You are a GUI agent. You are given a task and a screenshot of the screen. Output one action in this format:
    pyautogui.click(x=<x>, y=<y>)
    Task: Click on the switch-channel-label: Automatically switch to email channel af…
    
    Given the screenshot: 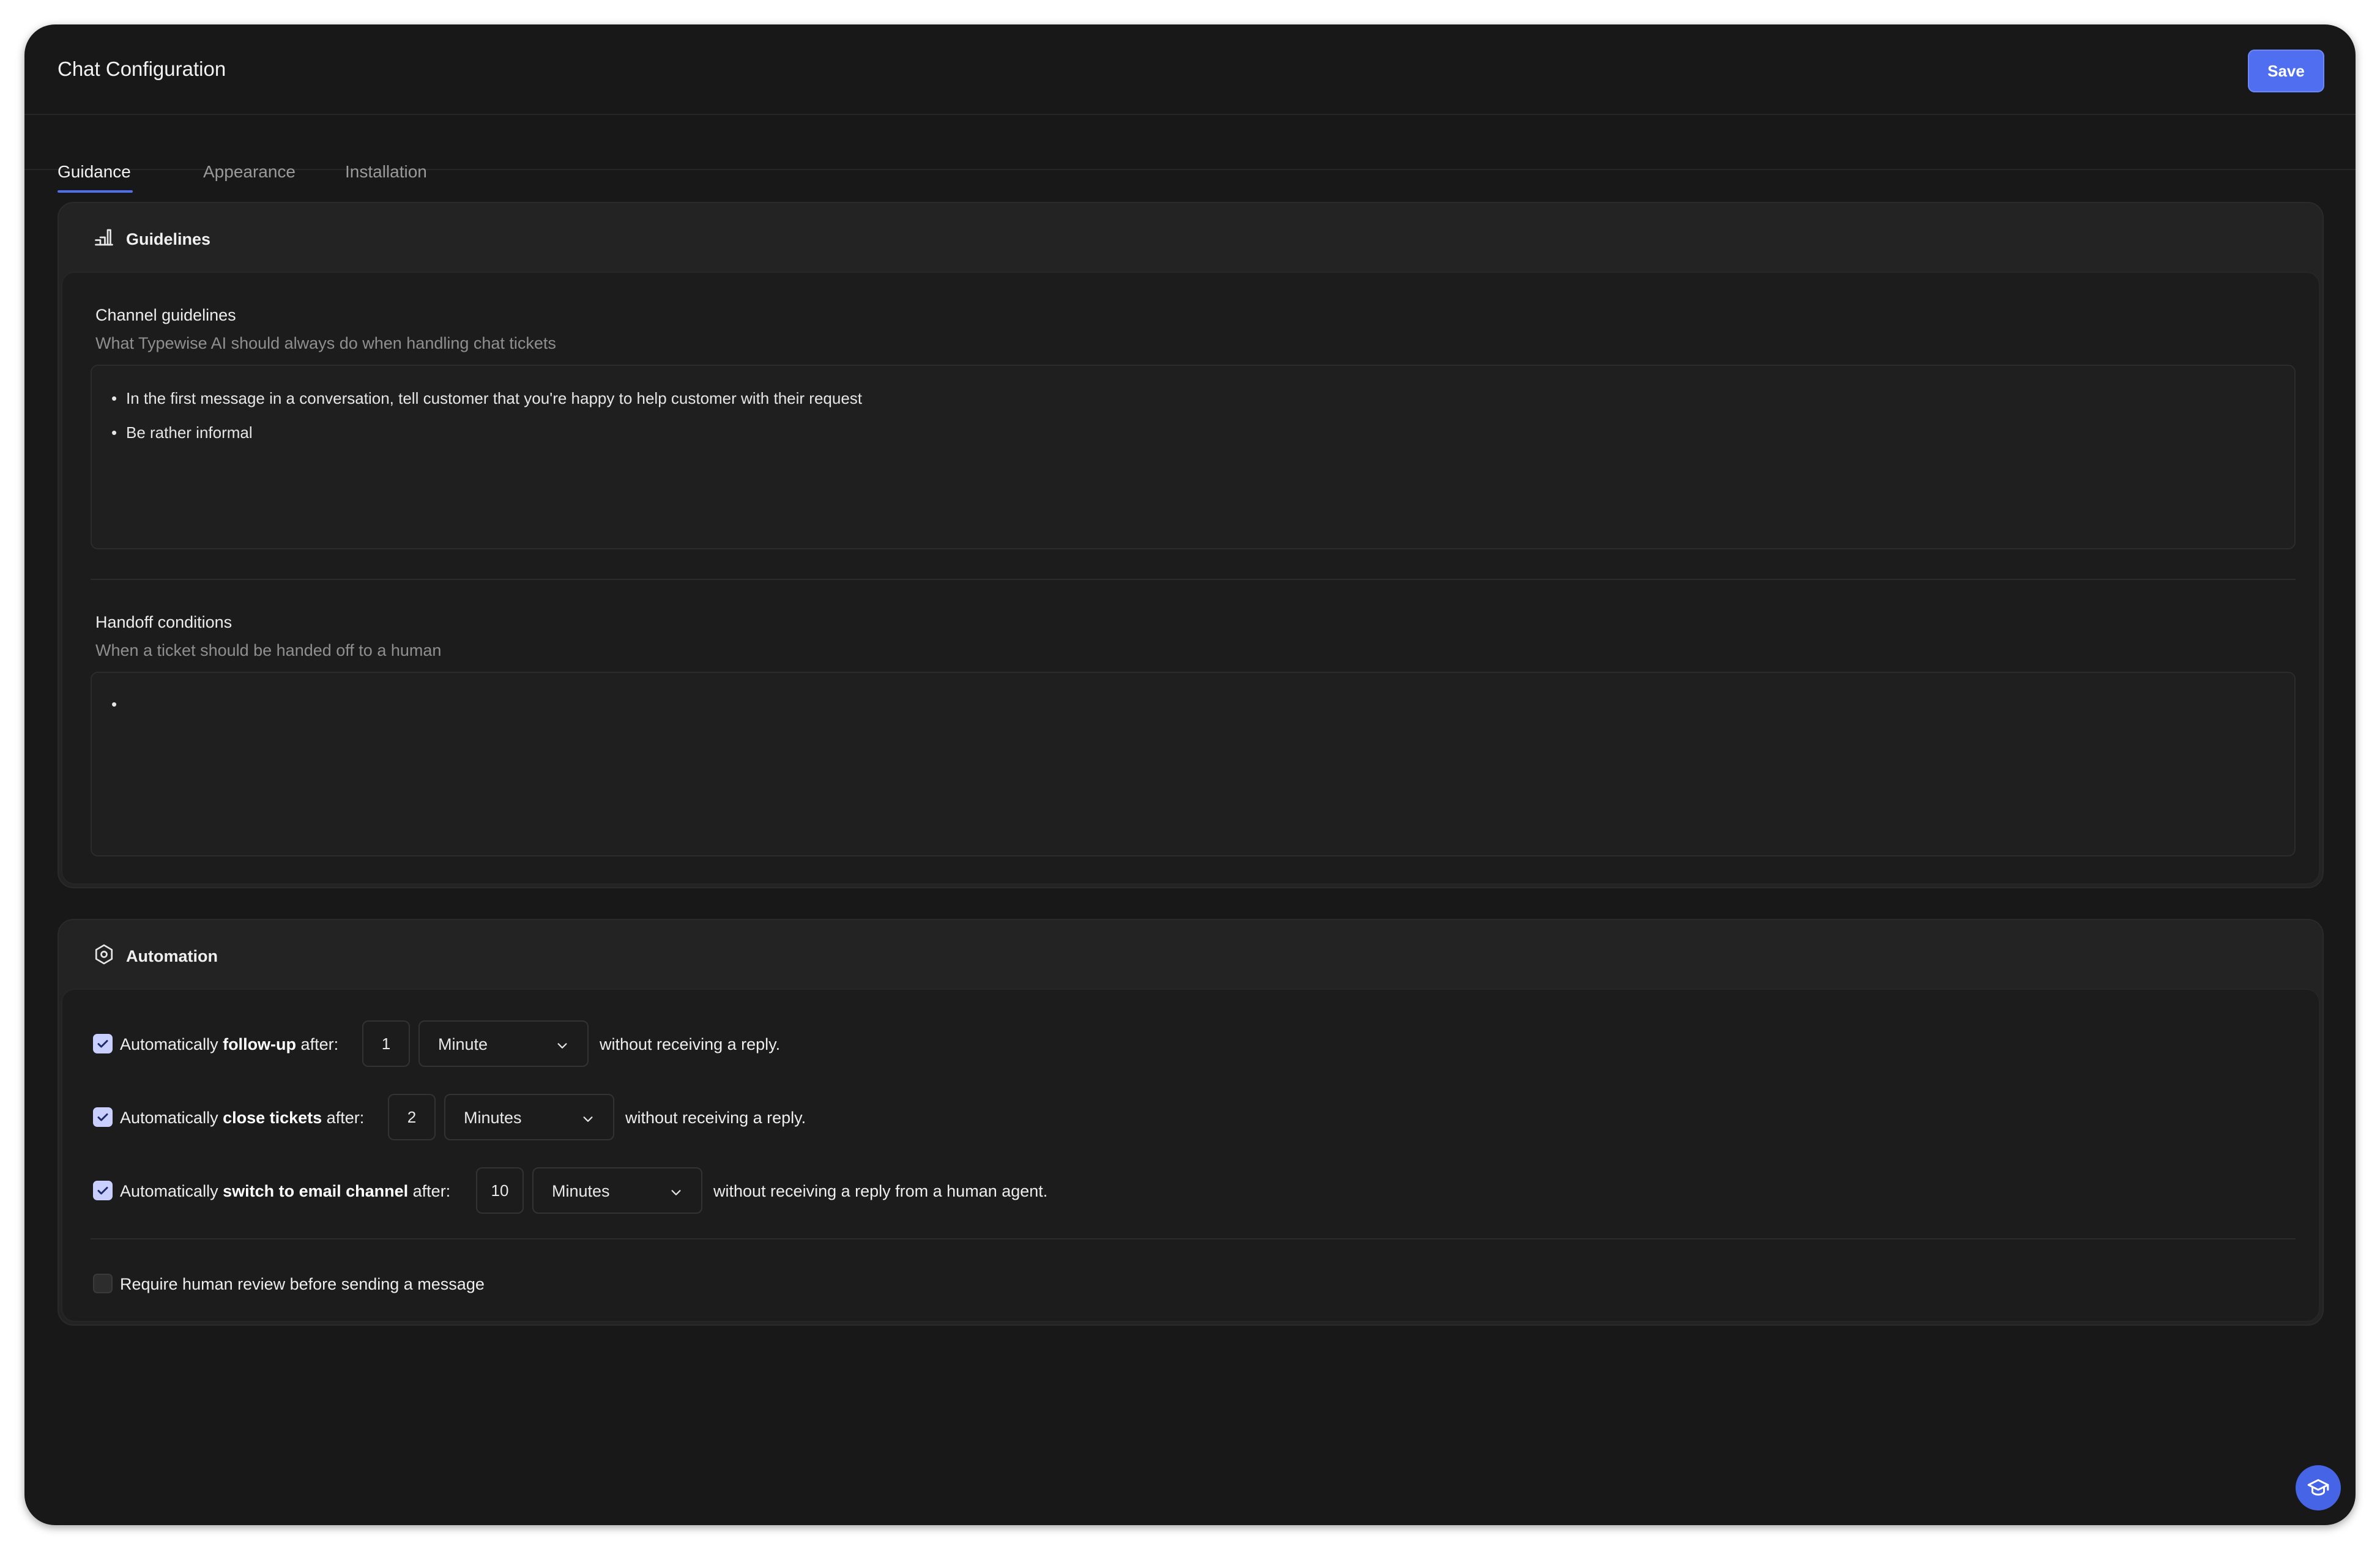 What is the action you would take?
    pyautogui.click(x=285, y=1191)
    